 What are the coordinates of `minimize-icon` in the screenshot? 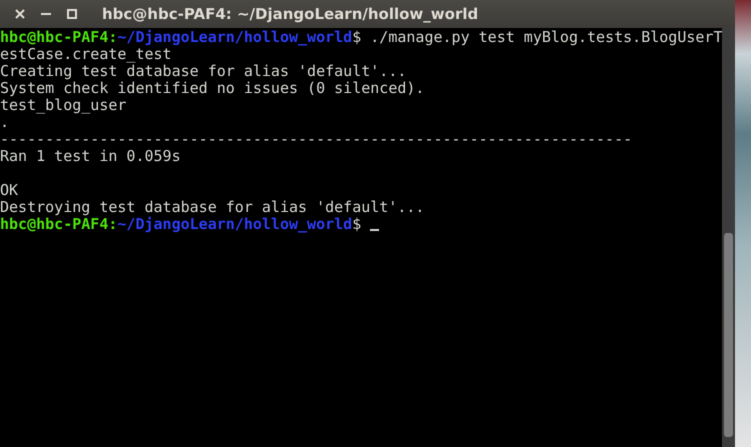 It's located at (46, 14).